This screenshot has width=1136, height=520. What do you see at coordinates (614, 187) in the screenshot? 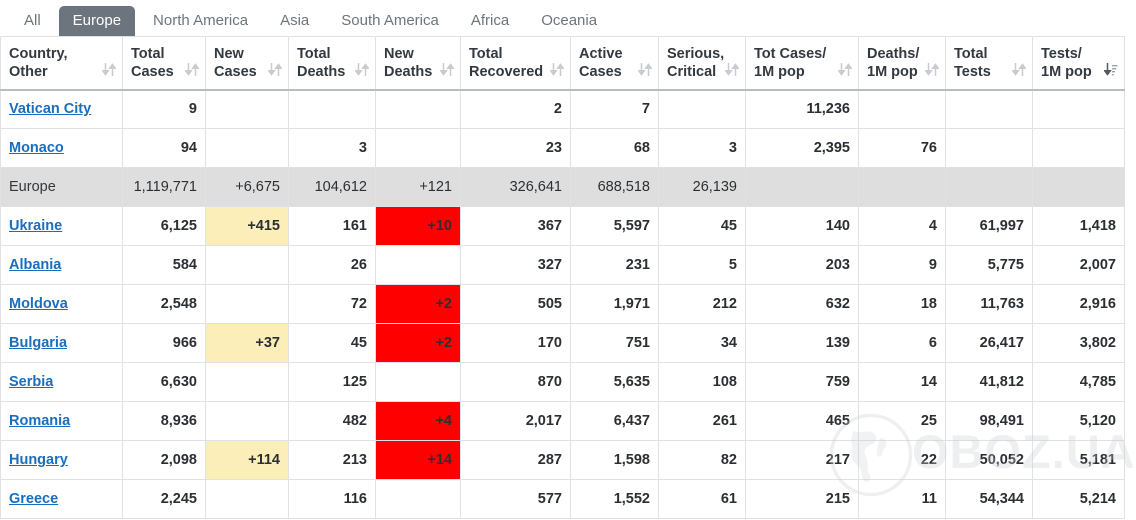
I see `cell-active-cases: 688,518` at bounding box center [614, 187].